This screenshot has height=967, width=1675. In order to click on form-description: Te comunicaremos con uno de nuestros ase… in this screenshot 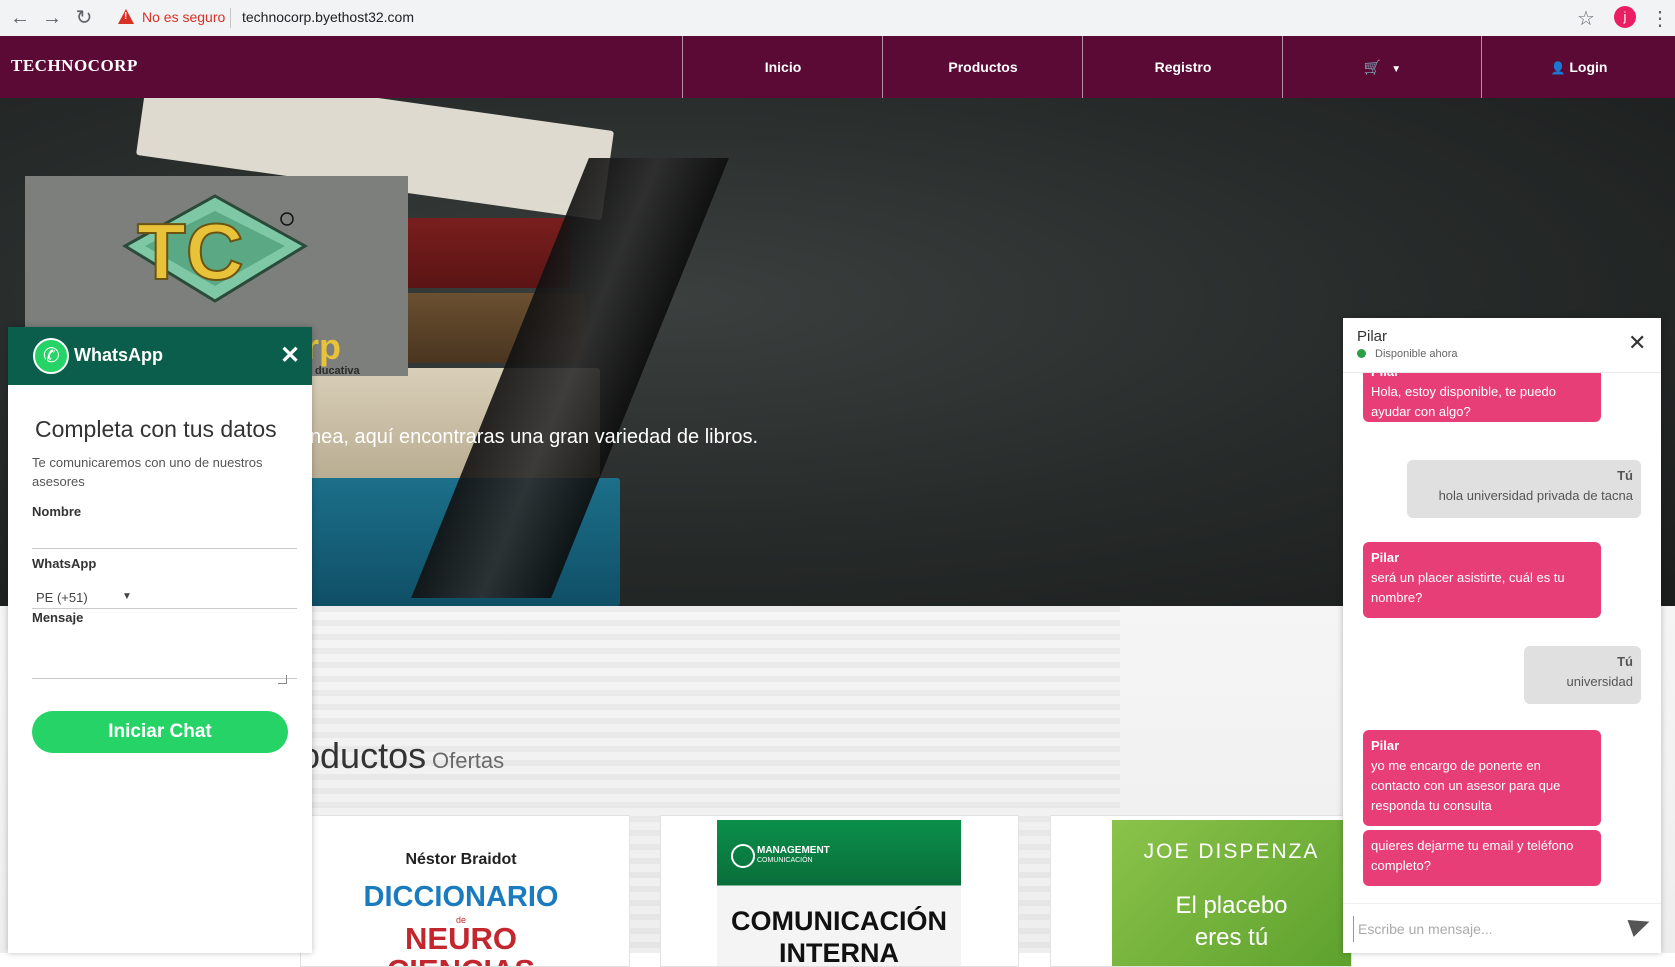, I will do `click(147, 472)`.